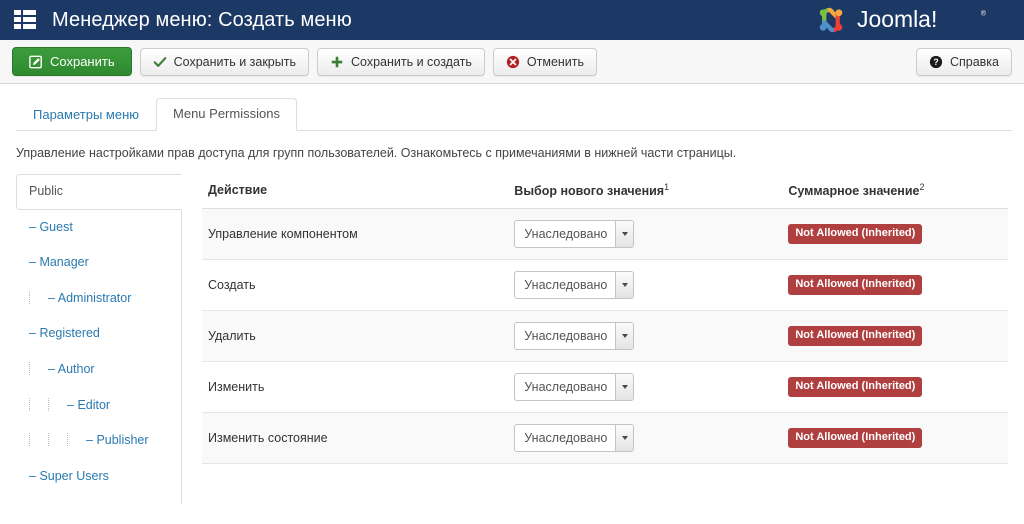 This screenshot has width=1024, height=524. I want to click on th-list-icon, so click(25, 20).